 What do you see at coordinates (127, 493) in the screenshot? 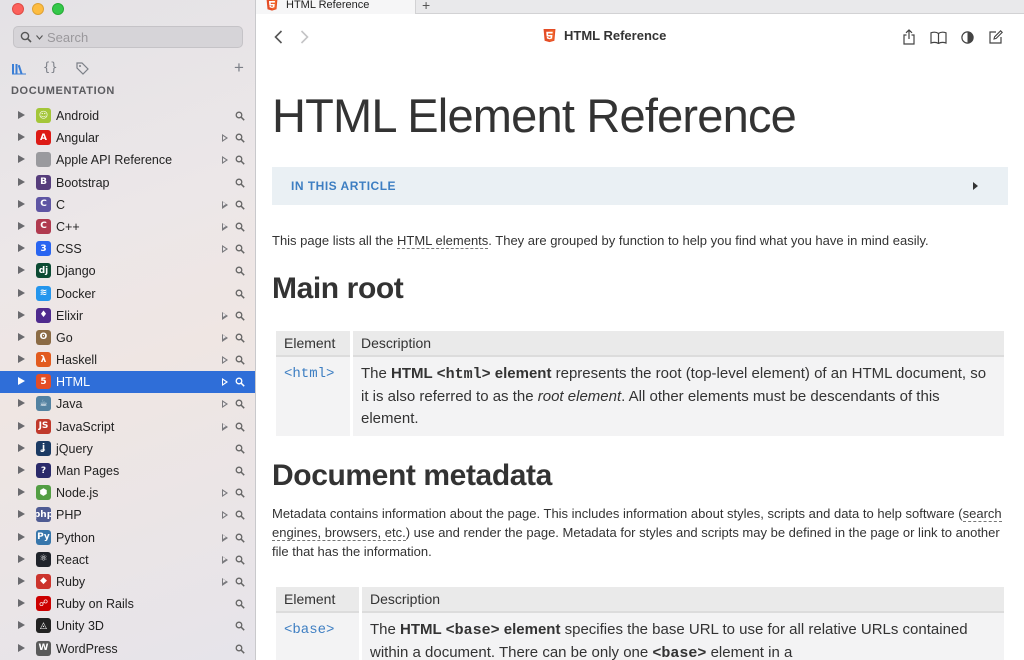
I see `sidebar-item-node-js: ⬢ Node.js` at bounding box center [127, 493].